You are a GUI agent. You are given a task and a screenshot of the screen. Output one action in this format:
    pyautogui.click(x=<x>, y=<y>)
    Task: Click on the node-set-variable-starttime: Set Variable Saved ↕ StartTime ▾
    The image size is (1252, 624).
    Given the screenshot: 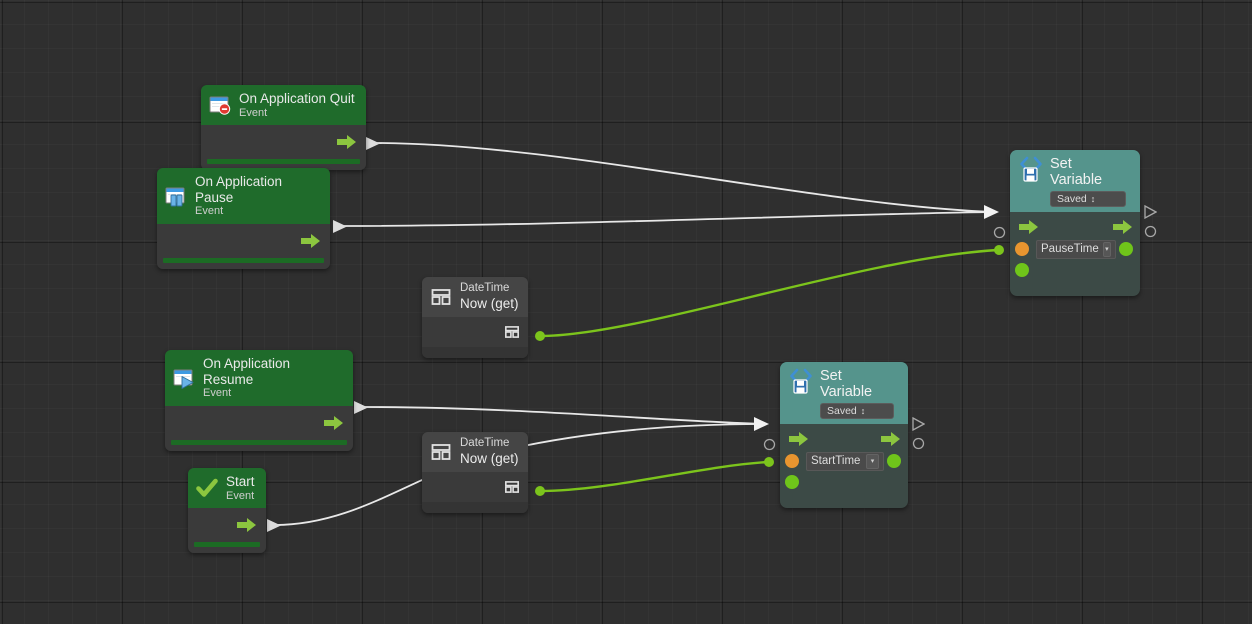 What is the action you would take?
    pyautogui.click(x=844, y=435)
    